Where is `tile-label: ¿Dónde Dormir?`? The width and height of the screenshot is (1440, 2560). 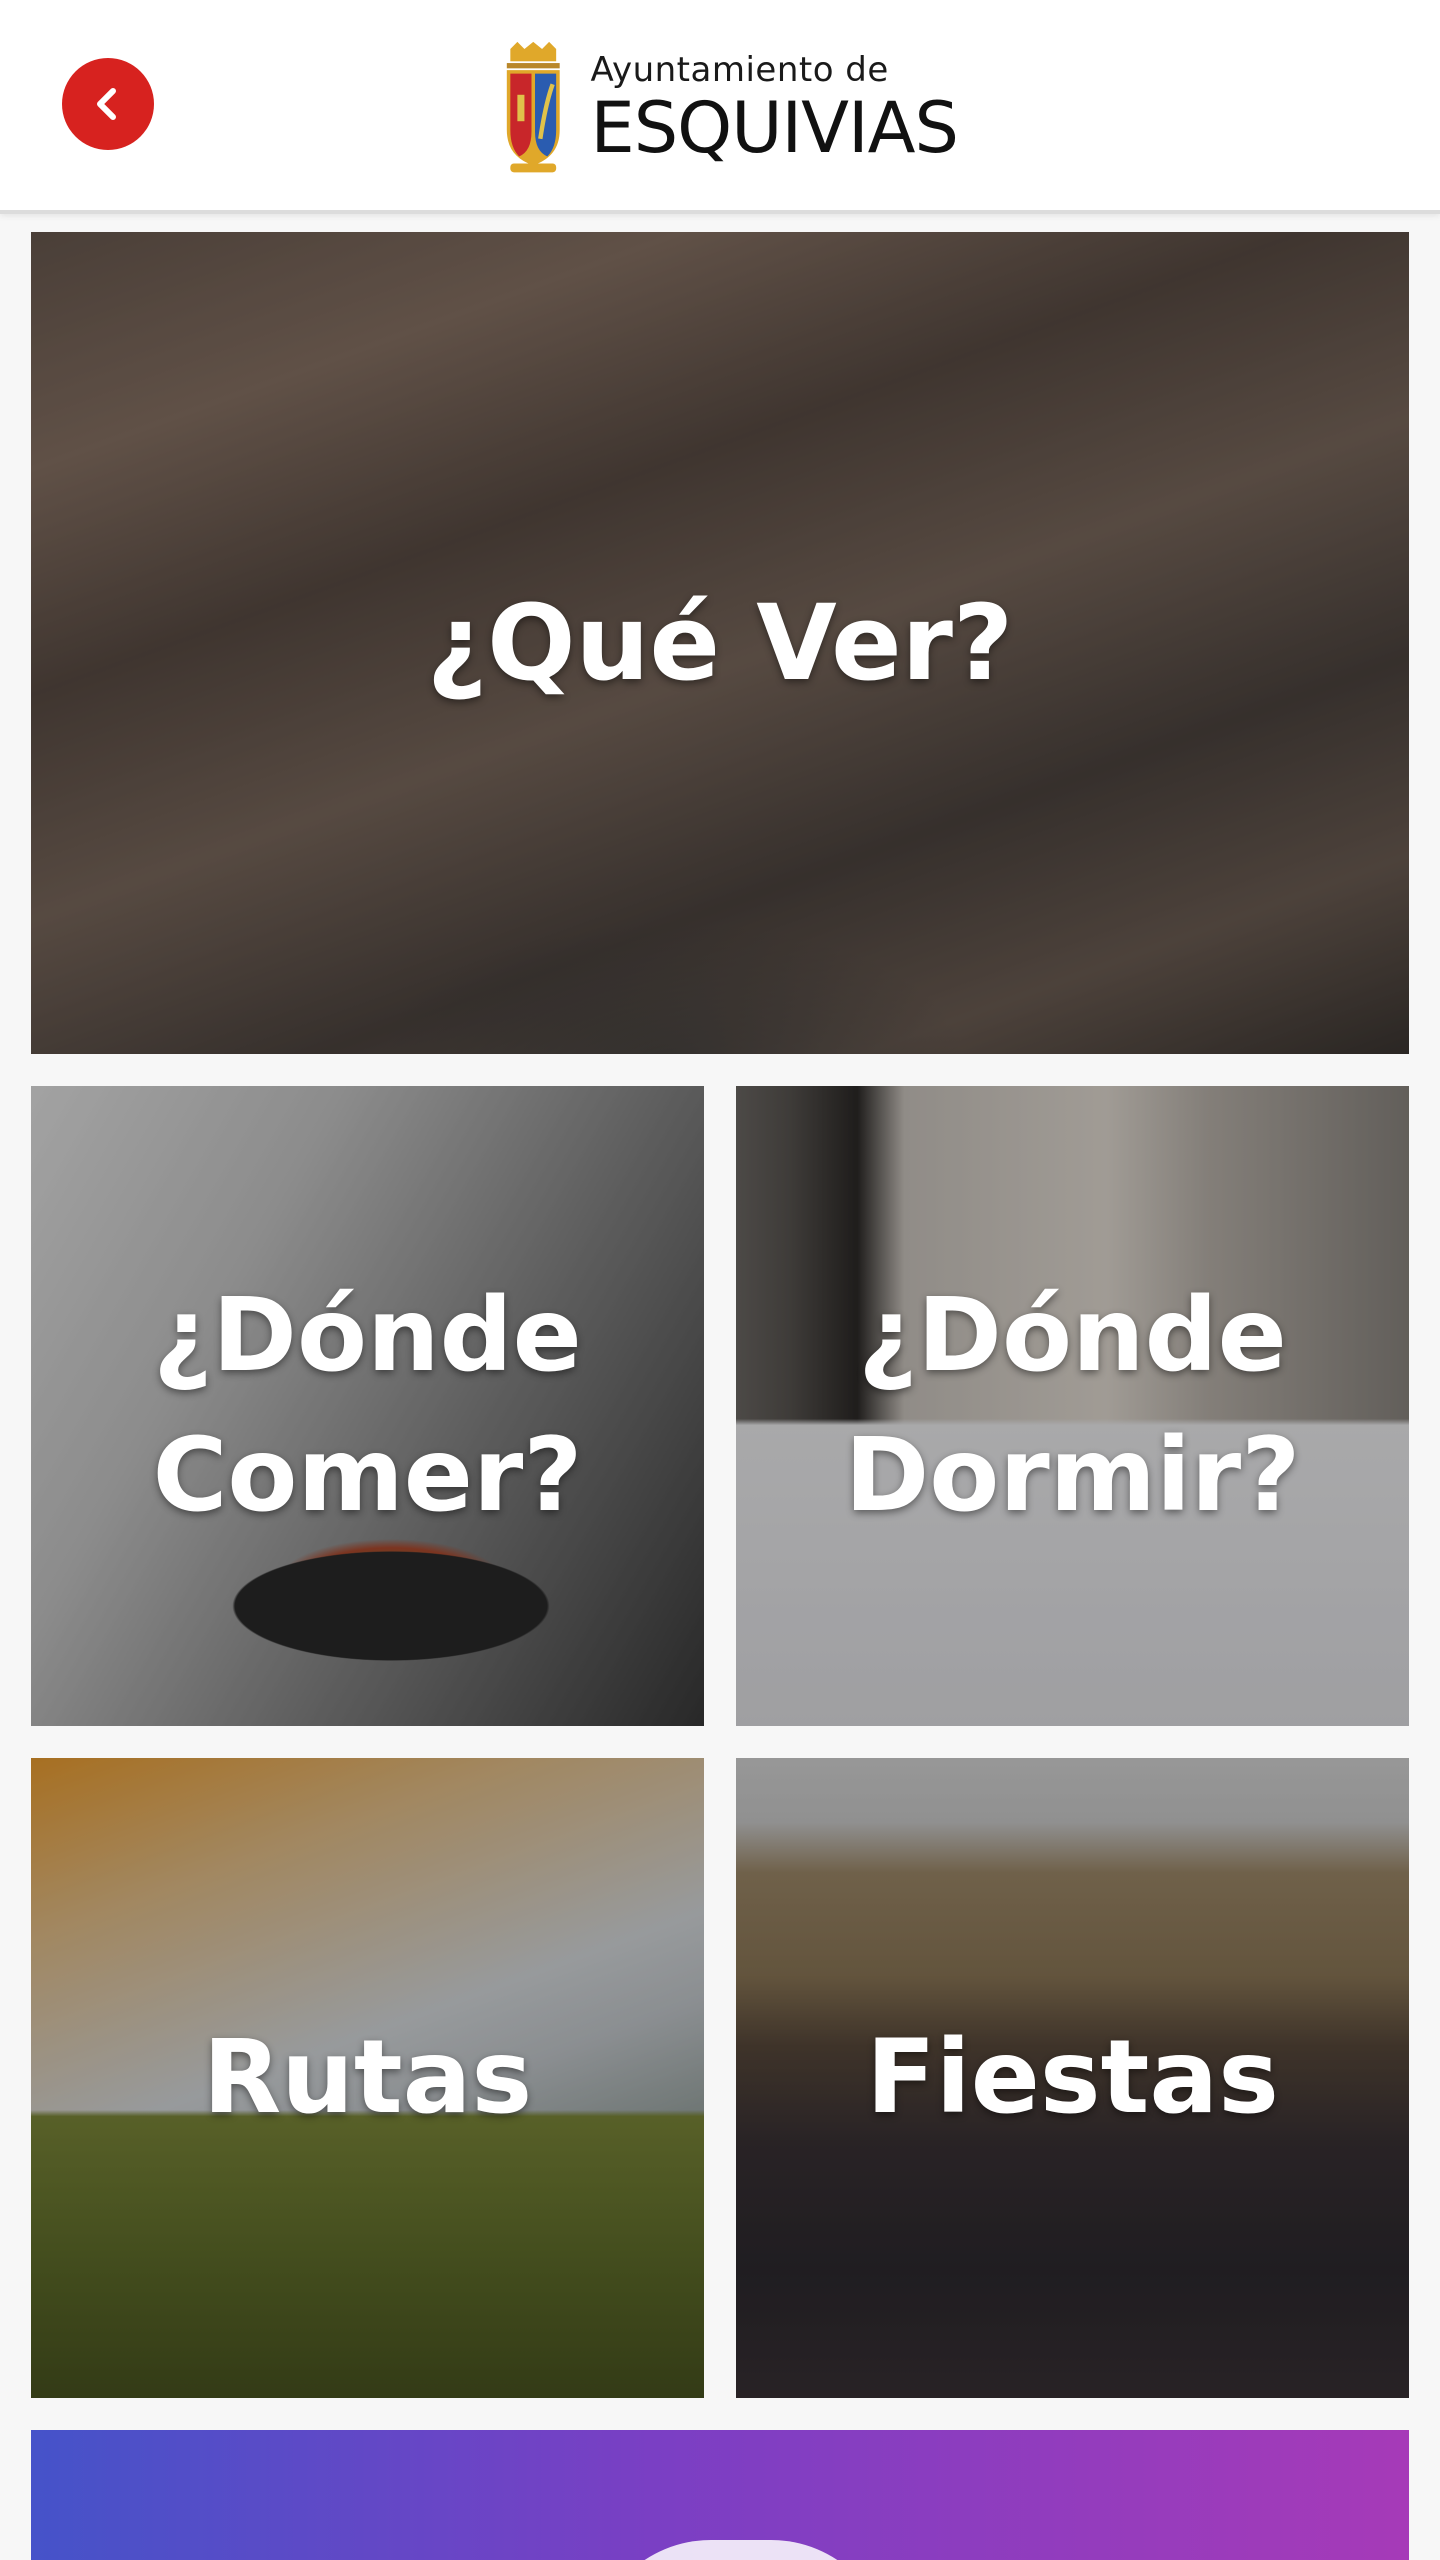
tile-label: ¿Dónde Dormir? is located at coordinates (1072, 1405).